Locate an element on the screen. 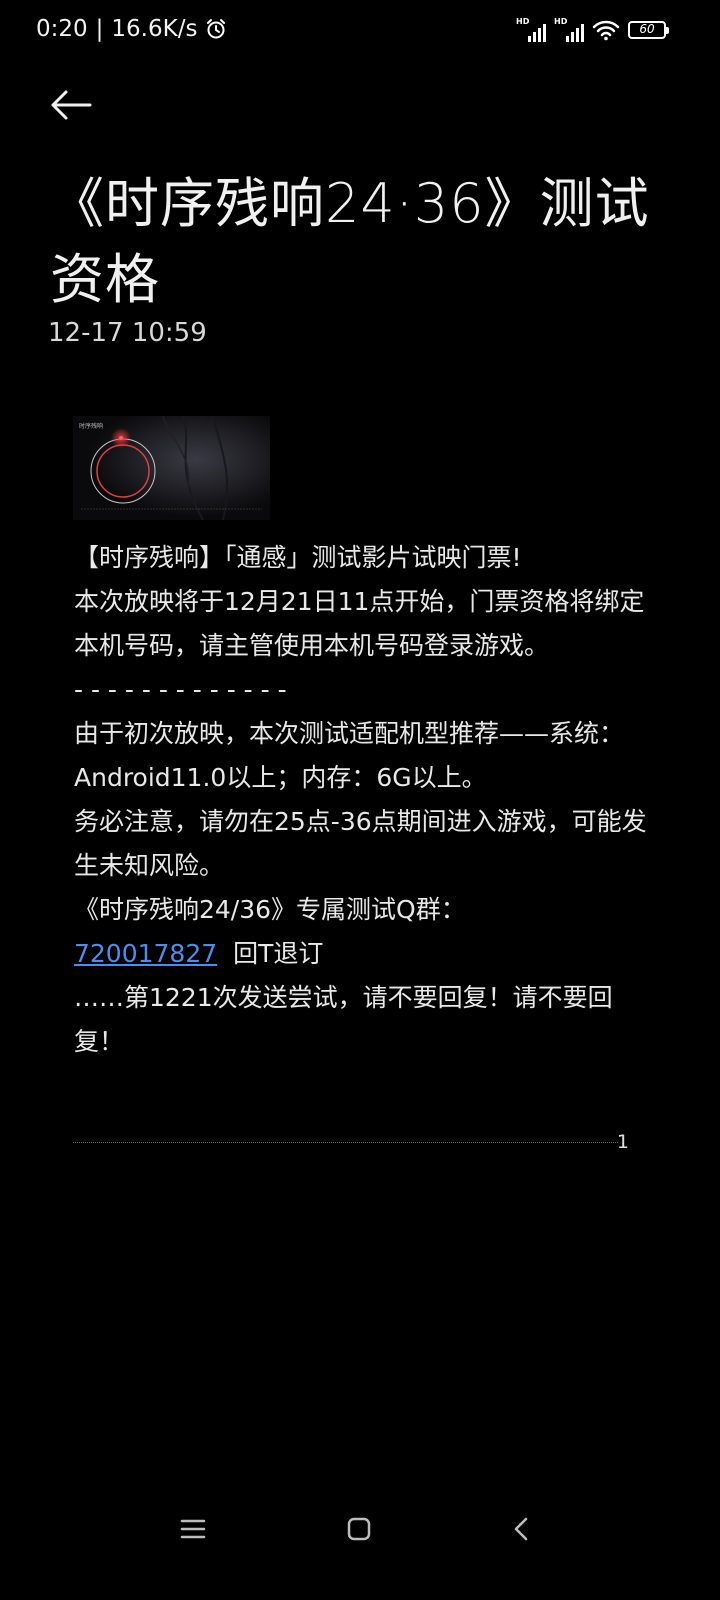 This screenshot has height=1600, width=720. message-line: 《时序残响24/36》专属测试Q群： is located at coordinates (270, 909).